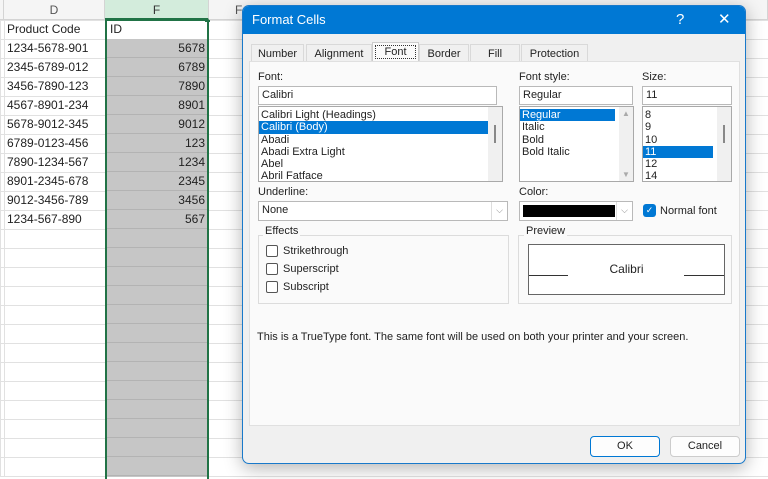 The width and height of the screenshot is (768, 479). Describe the element at coordinates (156, 162) in the screenshot. I see `id-cell: 1234` at that location.